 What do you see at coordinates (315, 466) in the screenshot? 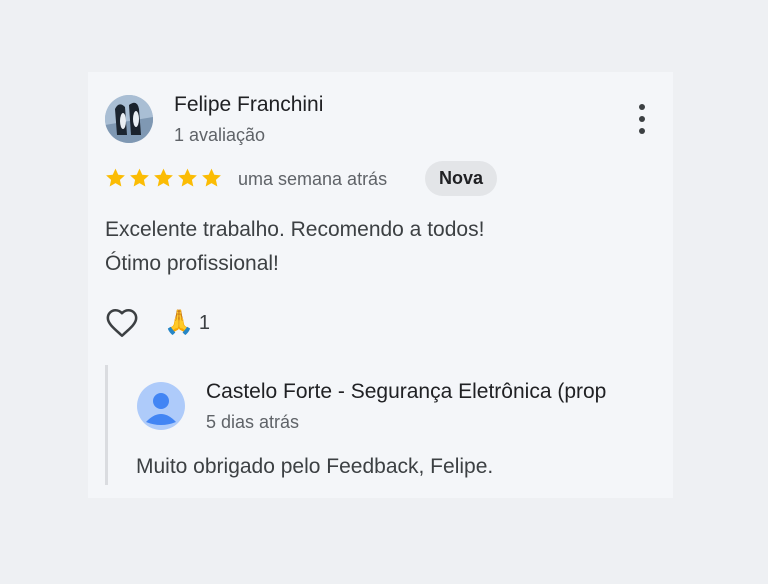
I see `owner-reply-text: Muito obrigado pelo Feedback, Felipe.` at bounding box center [315, 466].